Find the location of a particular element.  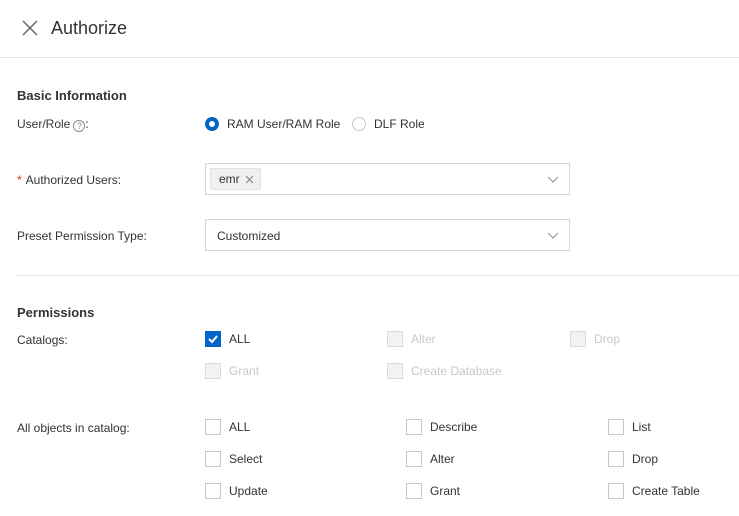

objects-create-table-checkbox: Create Table is located at coordinates (654, 491).